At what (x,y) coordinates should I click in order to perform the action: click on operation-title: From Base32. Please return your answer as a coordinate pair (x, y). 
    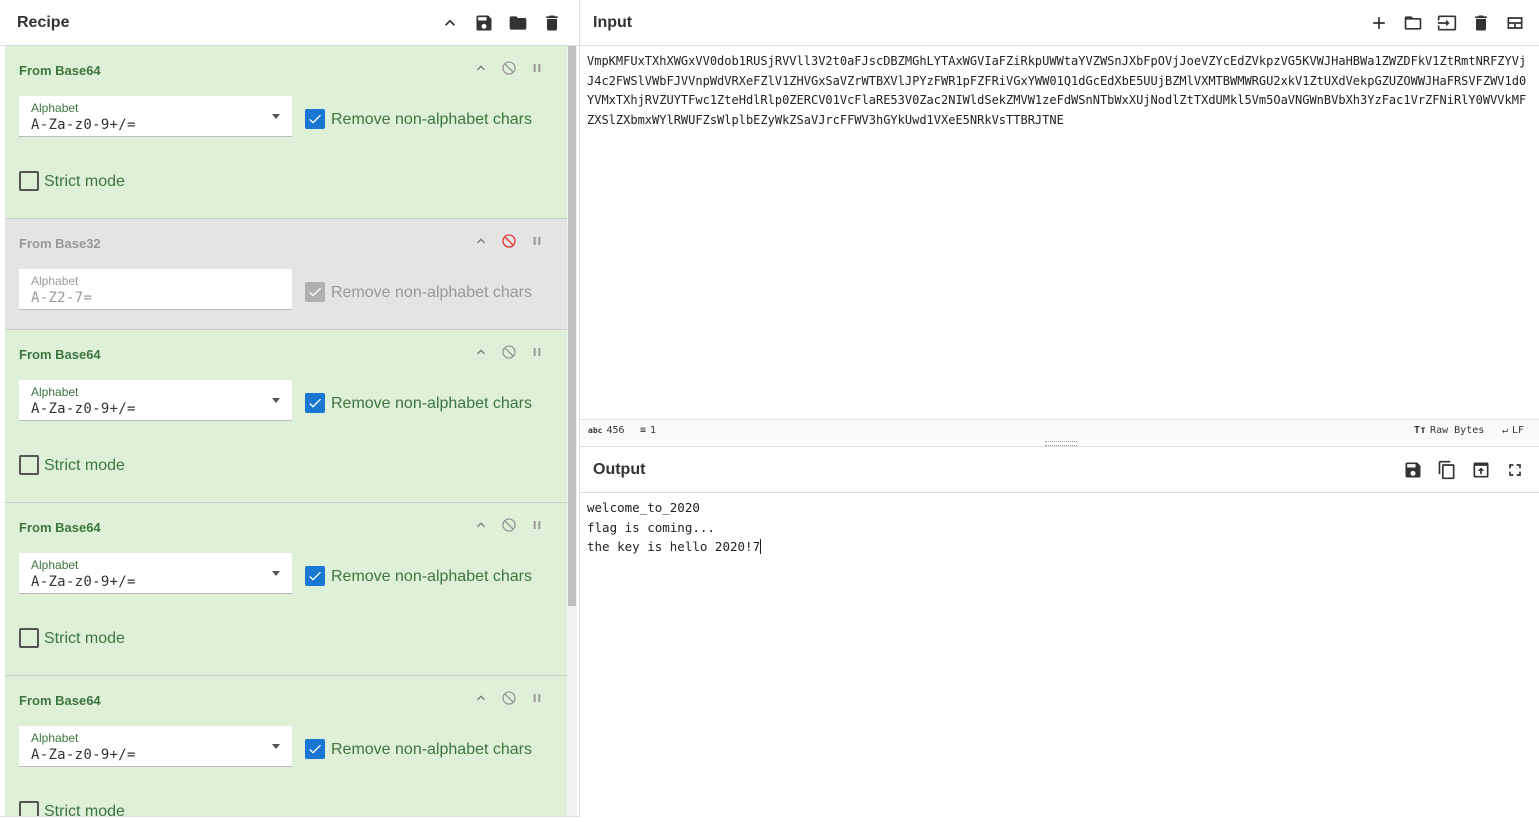
    Looking at the image, I should click on (60, 243).